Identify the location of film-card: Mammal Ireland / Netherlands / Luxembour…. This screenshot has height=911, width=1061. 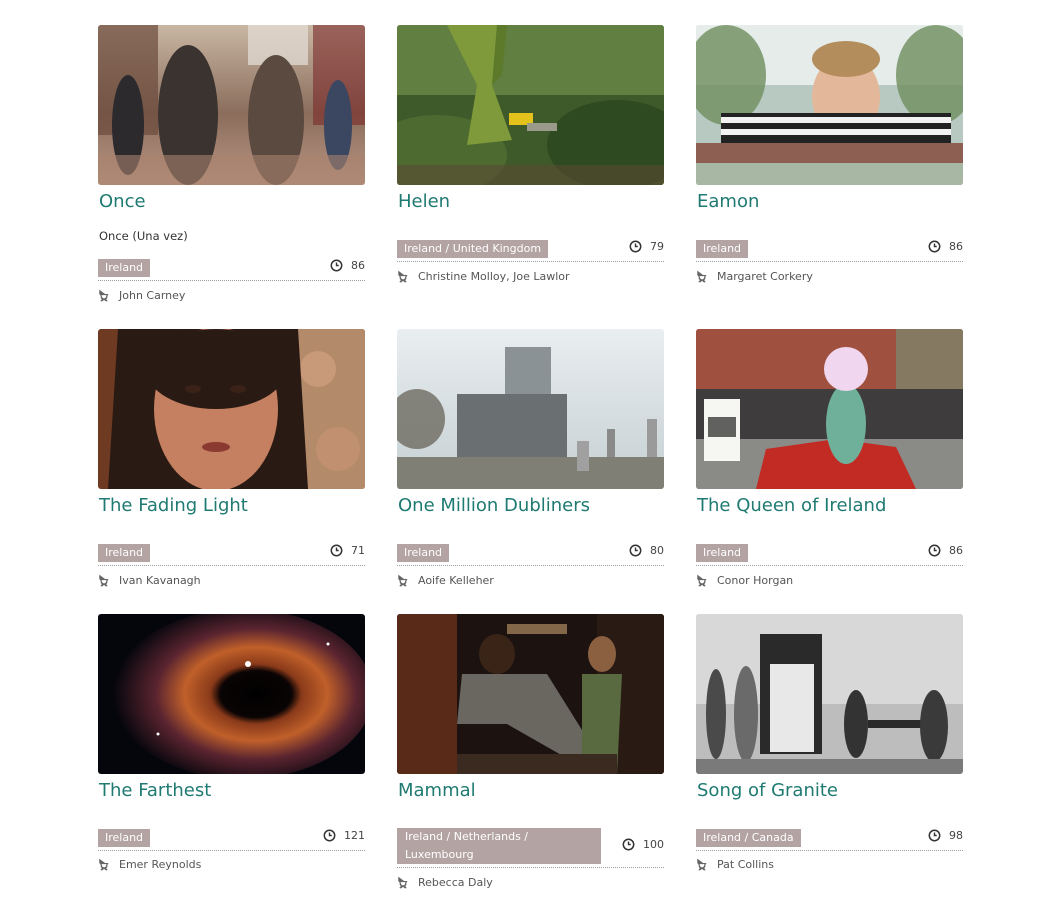
(530, 751).